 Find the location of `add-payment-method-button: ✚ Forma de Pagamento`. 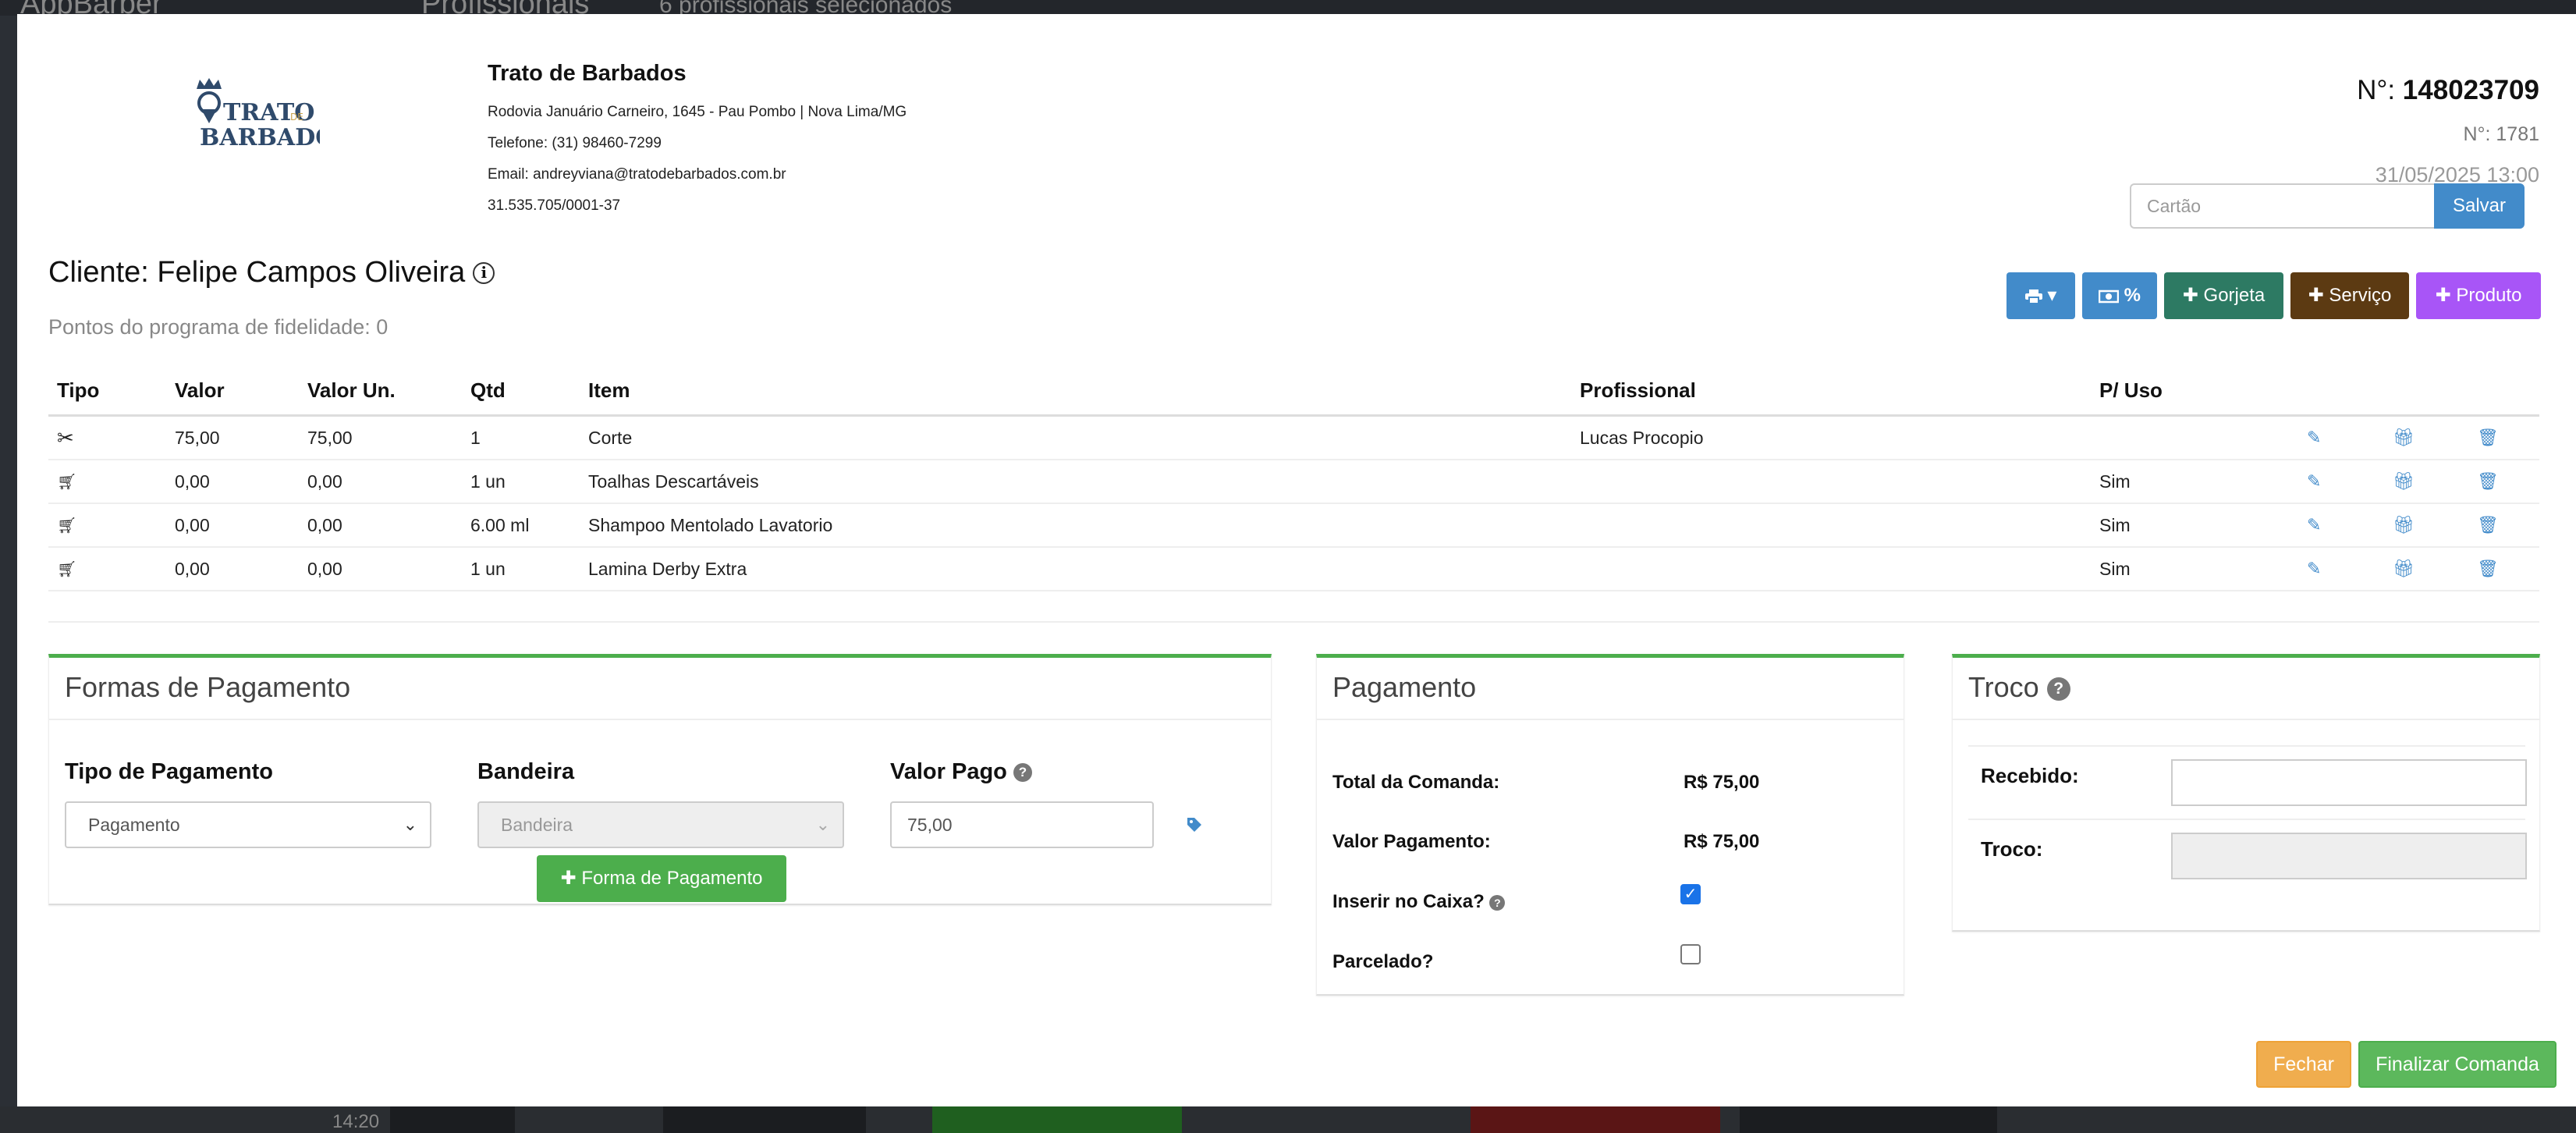

add-payment-method-button: ✚ Forma de Pagamento is located at coordinates (661, 878).